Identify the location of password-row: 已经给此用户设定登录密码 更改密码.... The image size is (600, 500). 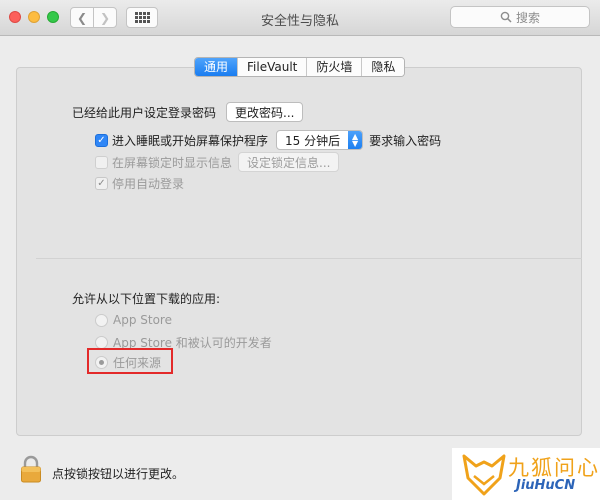
(188, 112).